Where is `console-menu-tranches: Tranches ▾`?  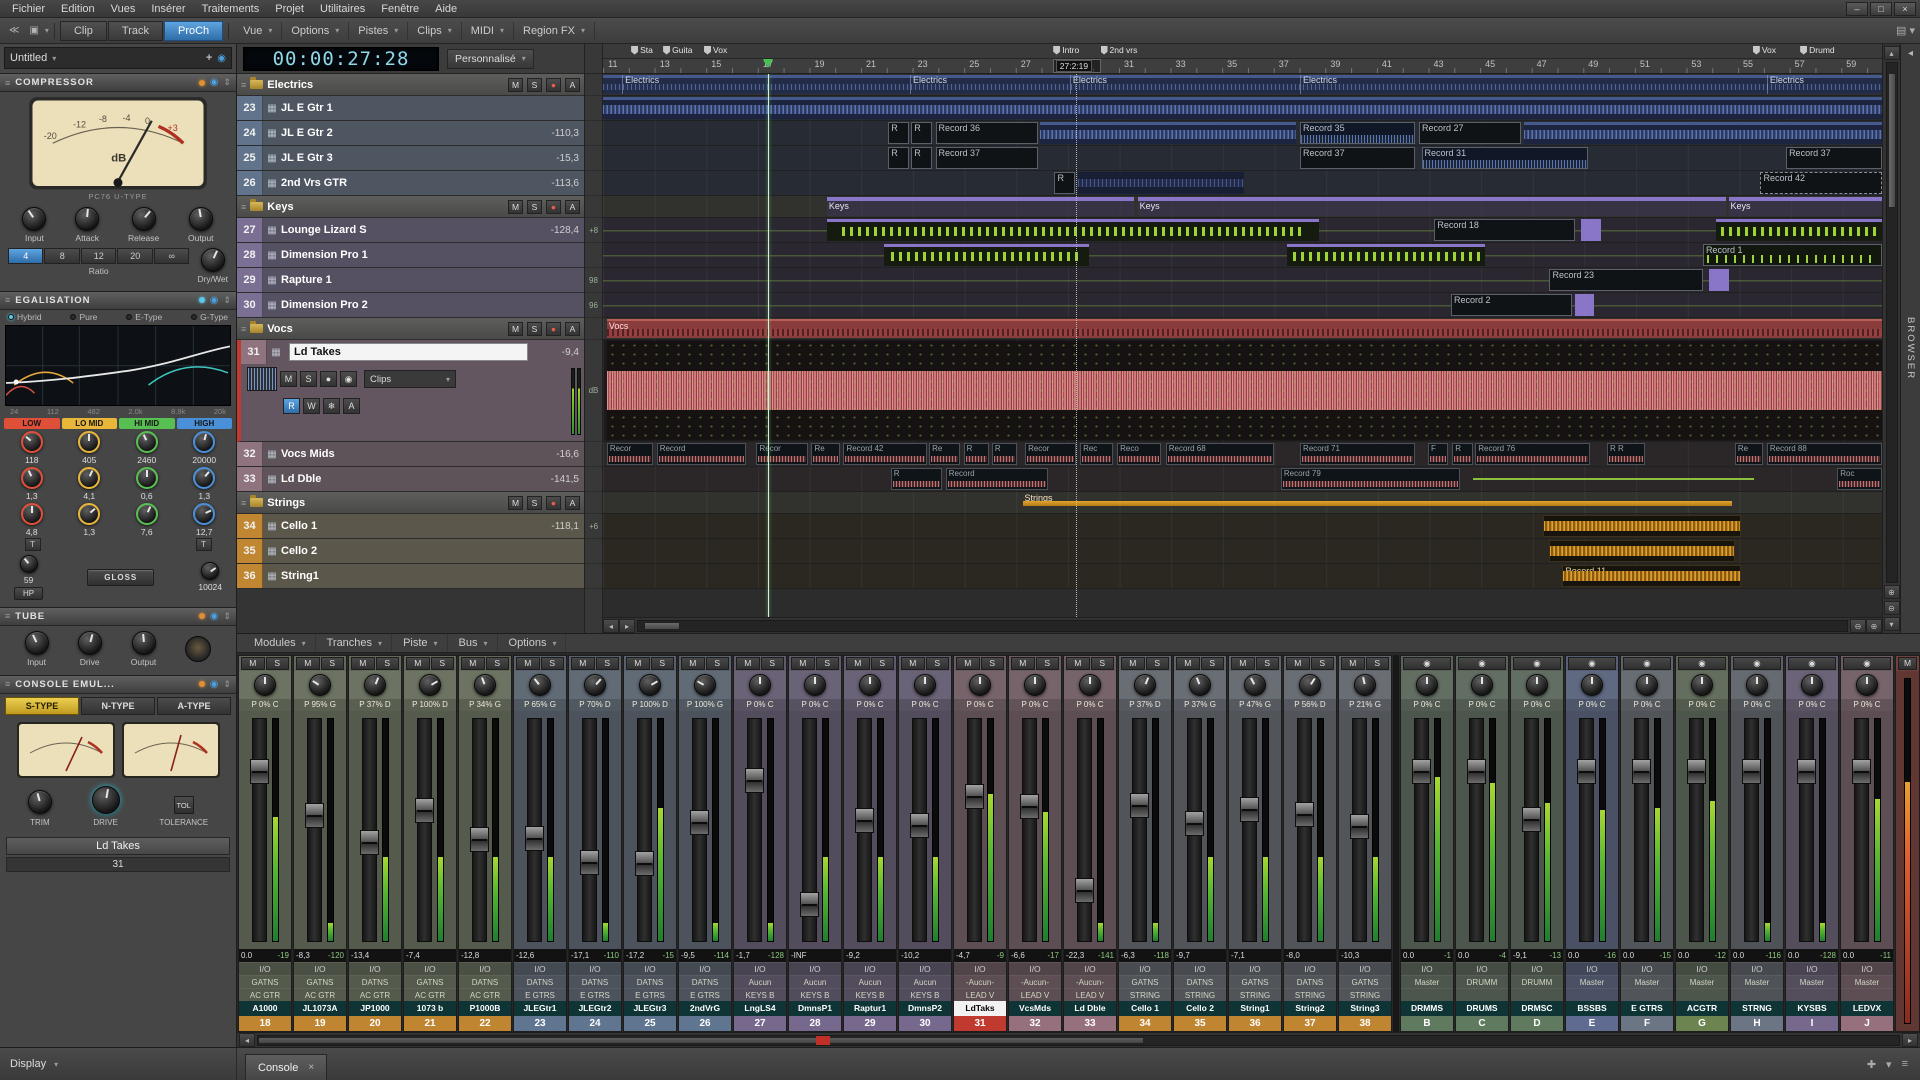 console-menu-tranches: Tranches ▾ is located at coordinates (355, 643).